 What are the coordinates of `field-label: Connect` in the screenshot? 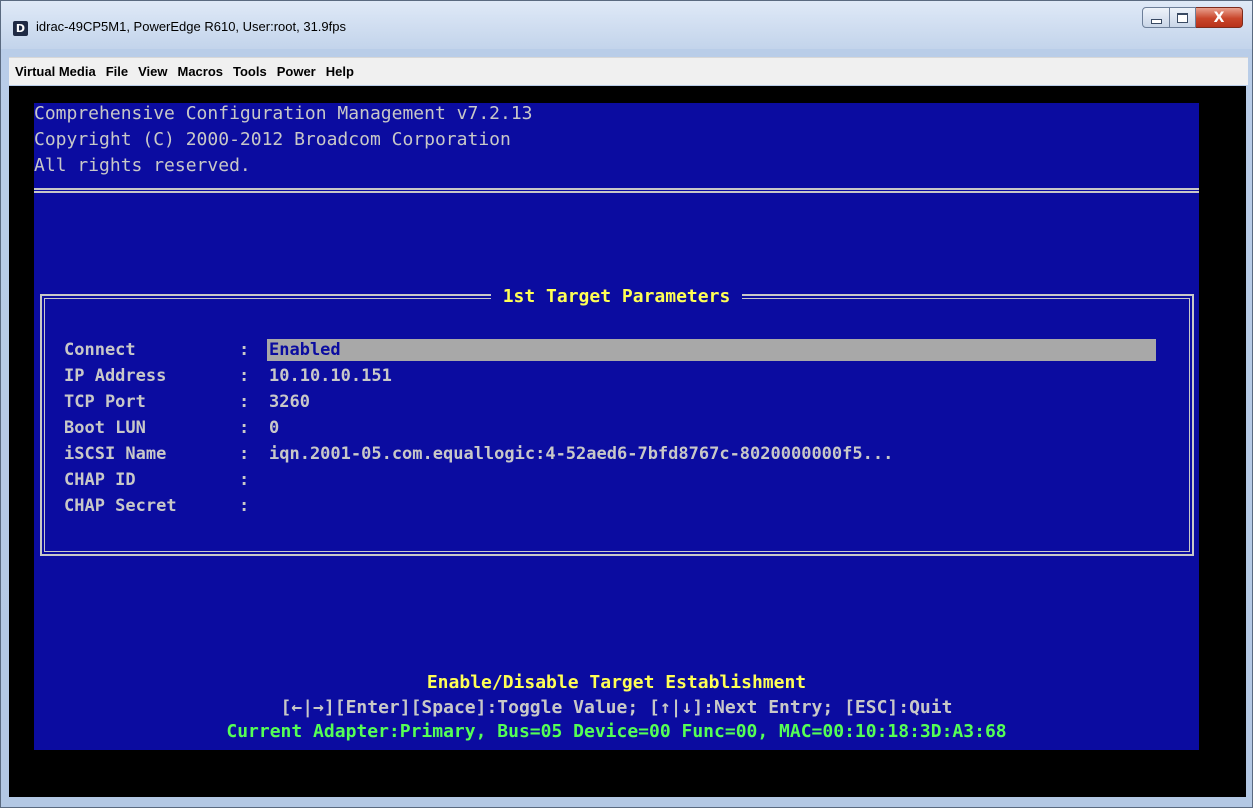 It's located at (100, 350).